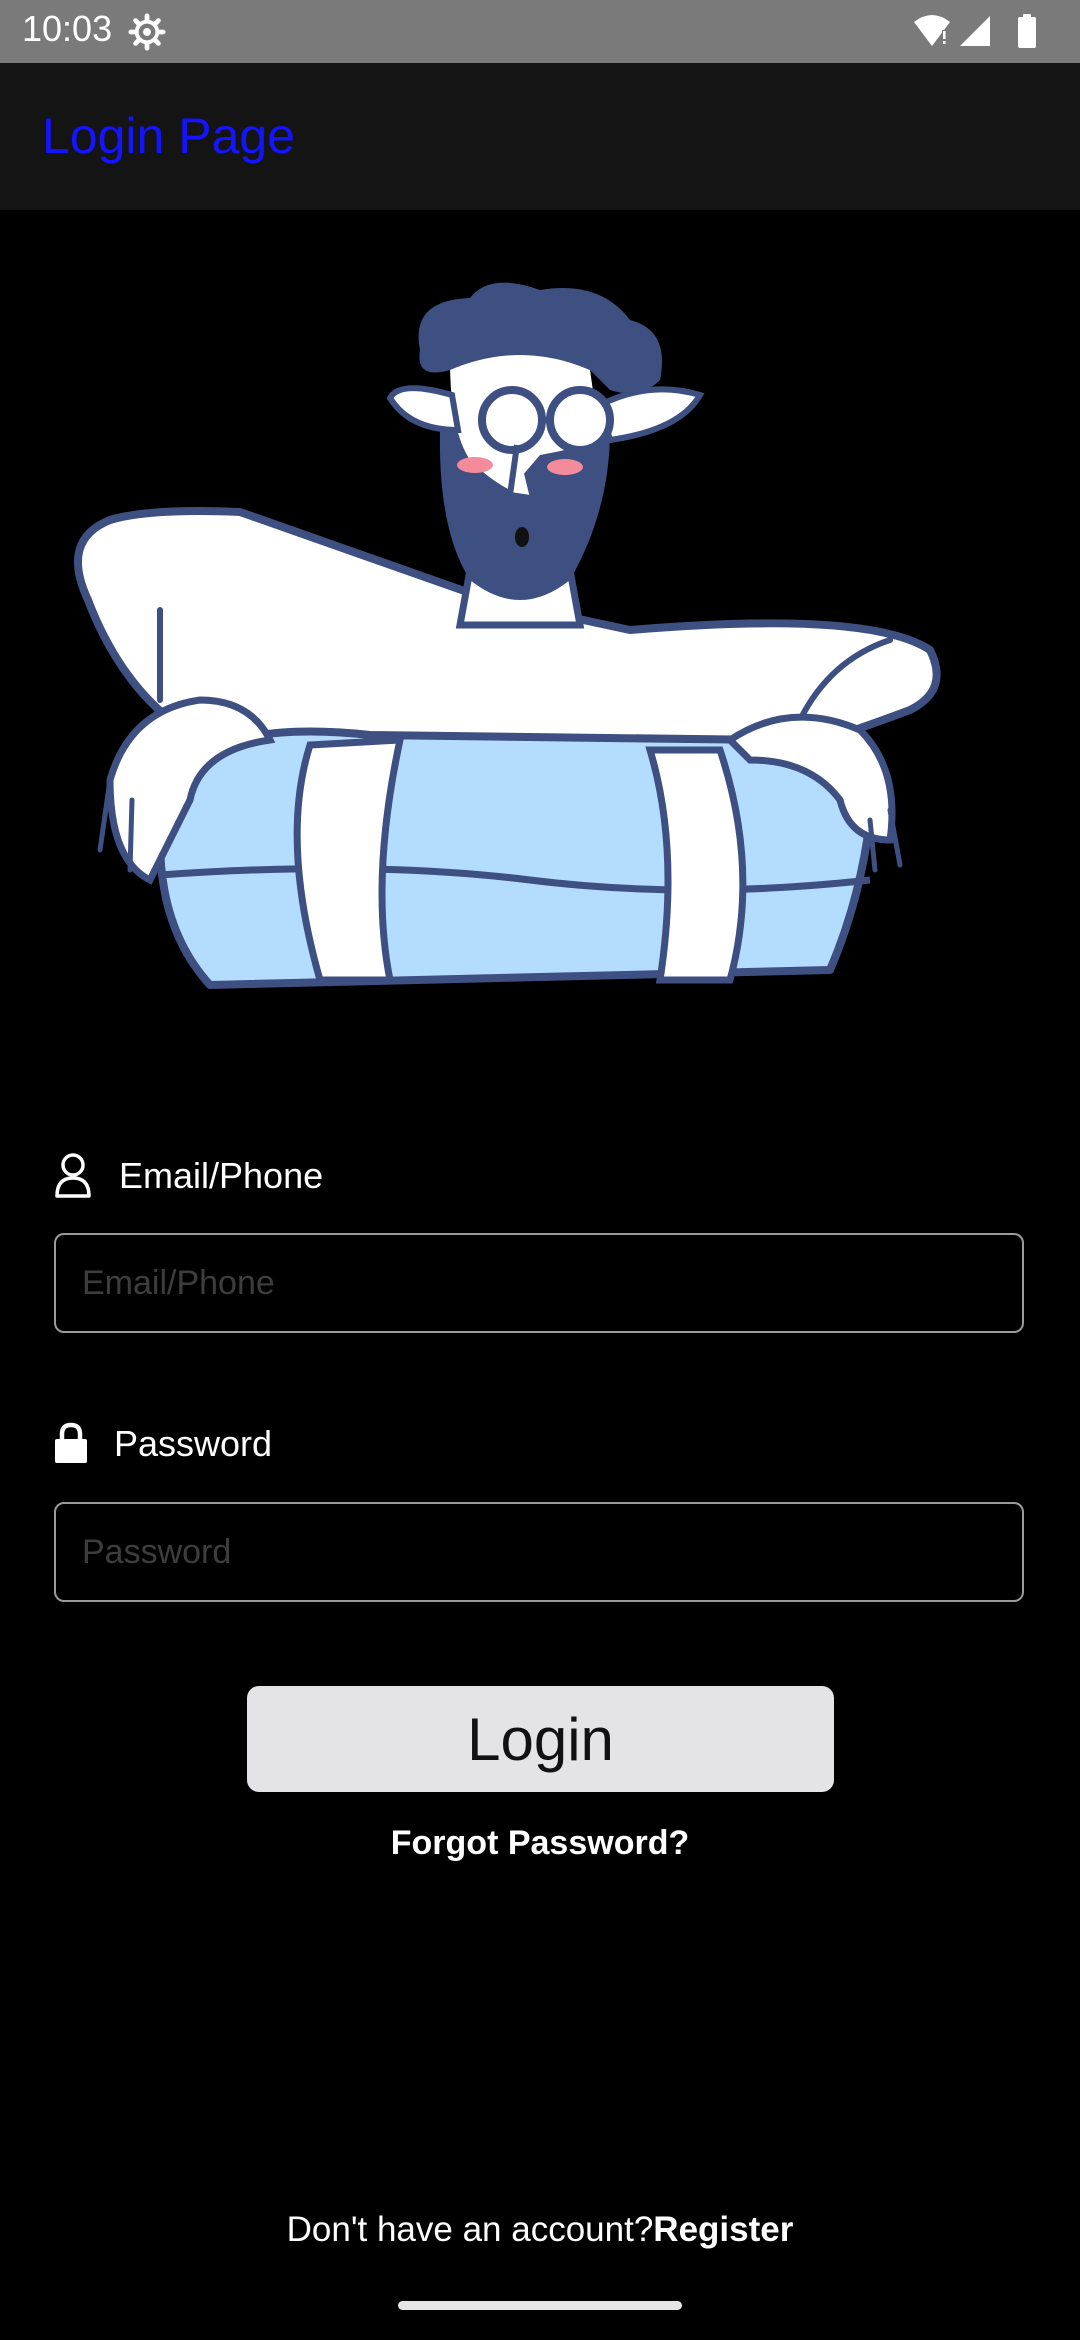  Describe the element at coordinates (71, 1442) in the screenshot. I see `lock-icon` at that location.